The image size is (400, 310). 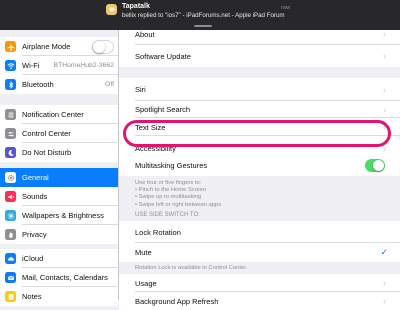 I want to click on moon-icon, so click(x=10, y=152).